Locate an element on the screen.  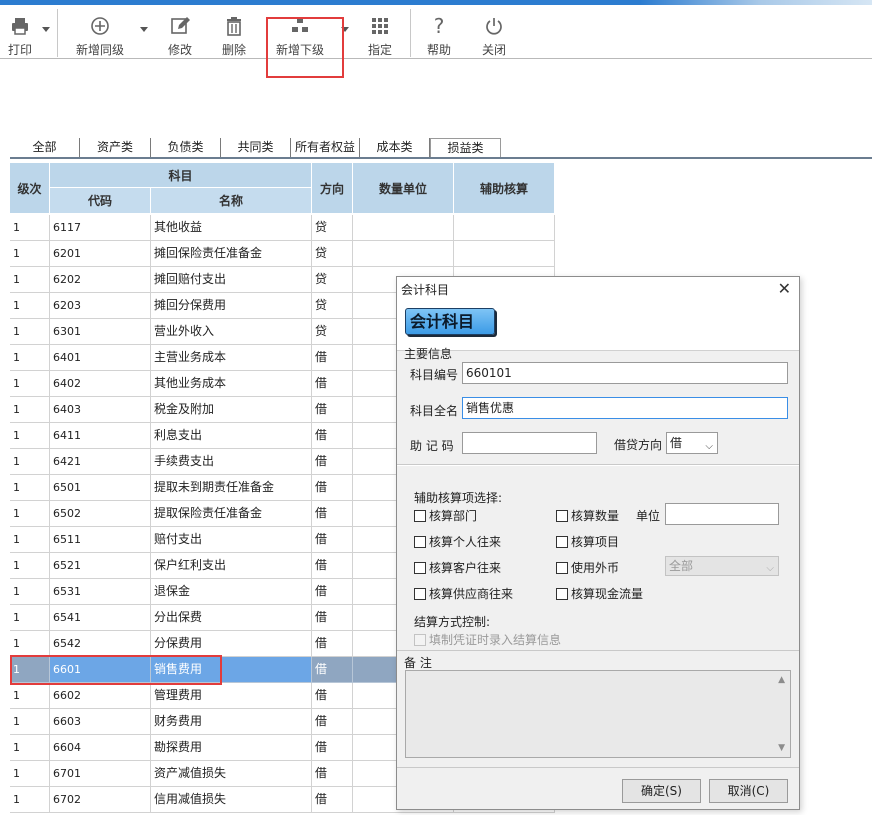
cell-code: 6203 is located at coordinates (100, 306).